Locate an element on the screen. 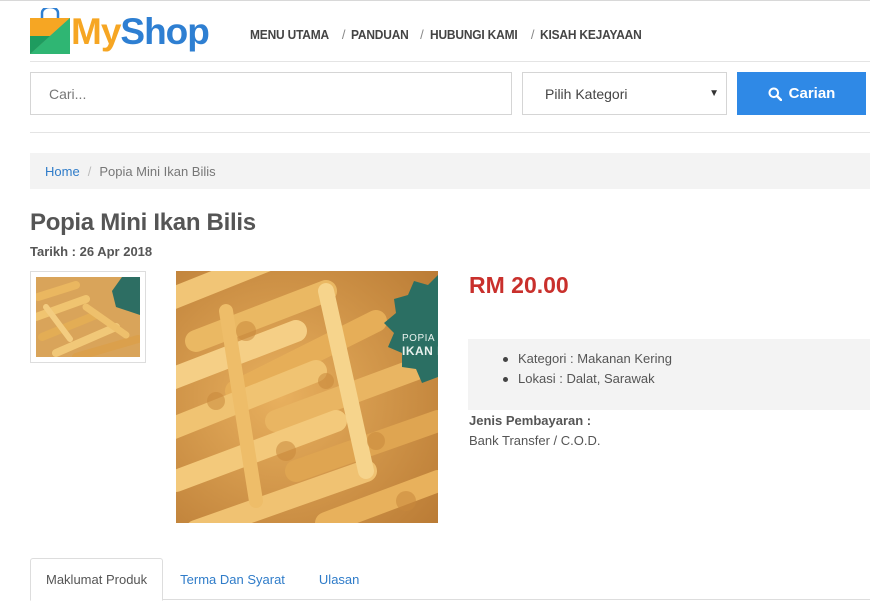  tab-maklumat-produk: Maklumat Produk is located at coordinates (97, 579).